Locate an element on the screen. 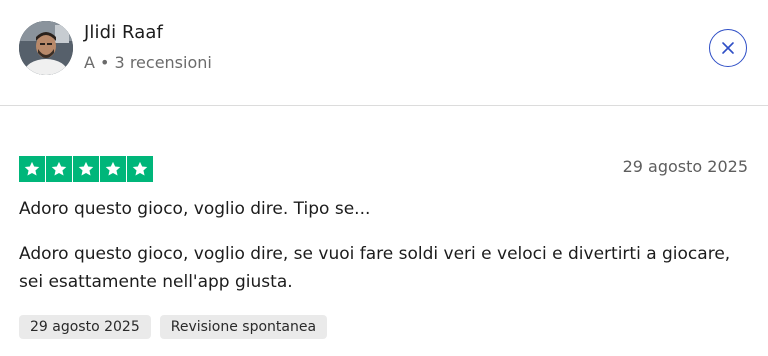 The height and width of the screenshot is (356, 768). star-rating is located at coordinates (86, 169).